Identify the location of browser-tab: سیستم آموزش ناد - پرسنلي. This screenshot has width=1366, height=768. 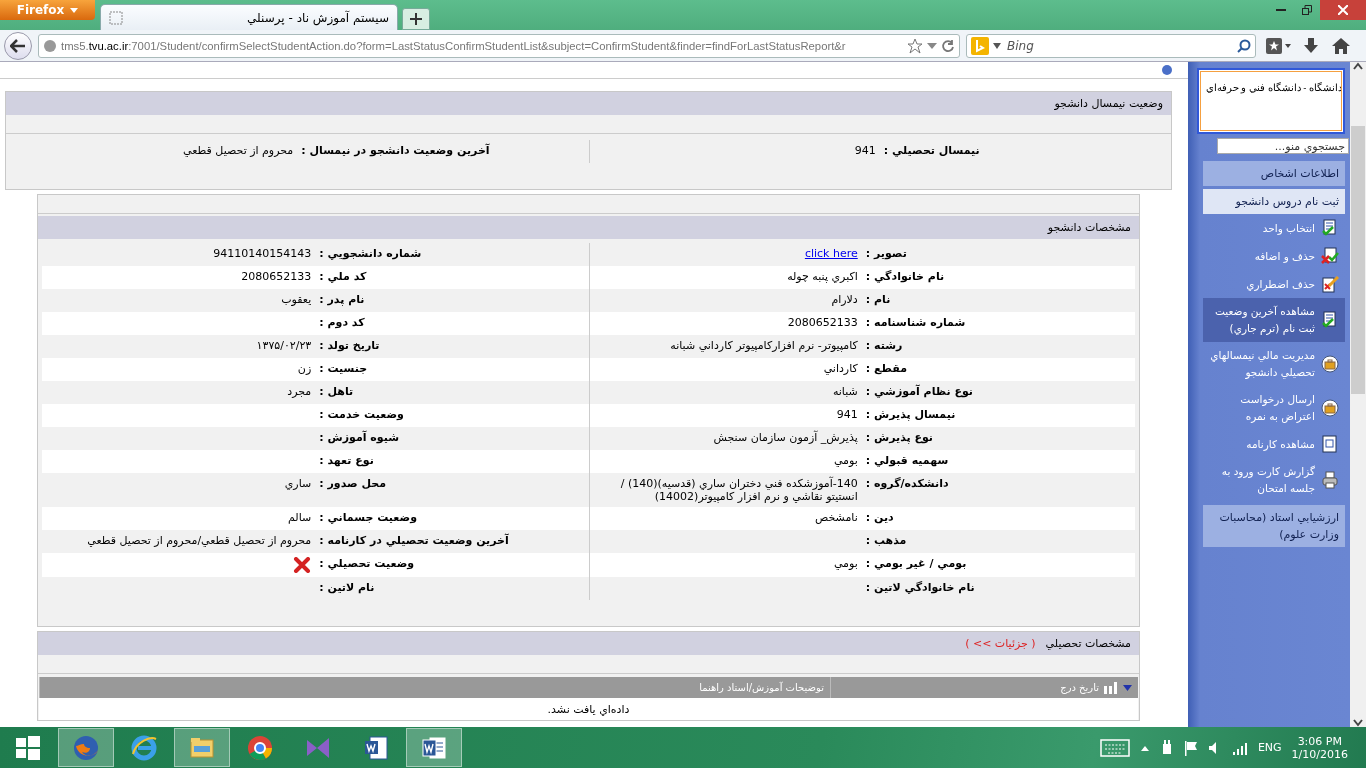
(249, 17).